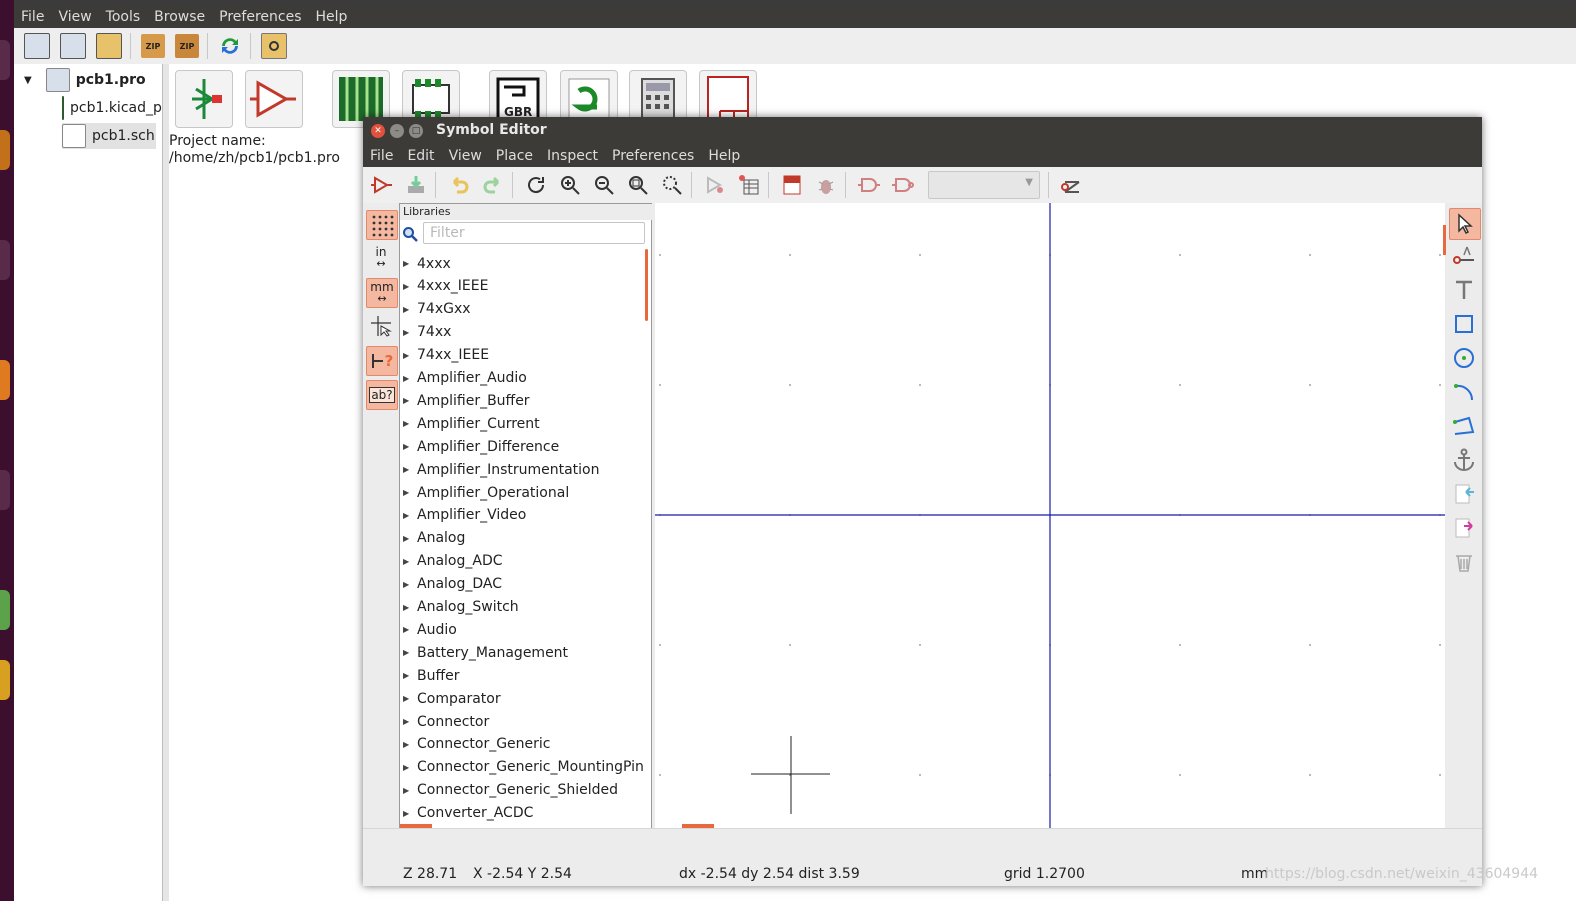 The image size is (1576, 901). What do you see at coordinates (479, 446) in the screenshot?
I see `library-item: ▶ Amplifier_Difference` at bounding box center [479, 446].